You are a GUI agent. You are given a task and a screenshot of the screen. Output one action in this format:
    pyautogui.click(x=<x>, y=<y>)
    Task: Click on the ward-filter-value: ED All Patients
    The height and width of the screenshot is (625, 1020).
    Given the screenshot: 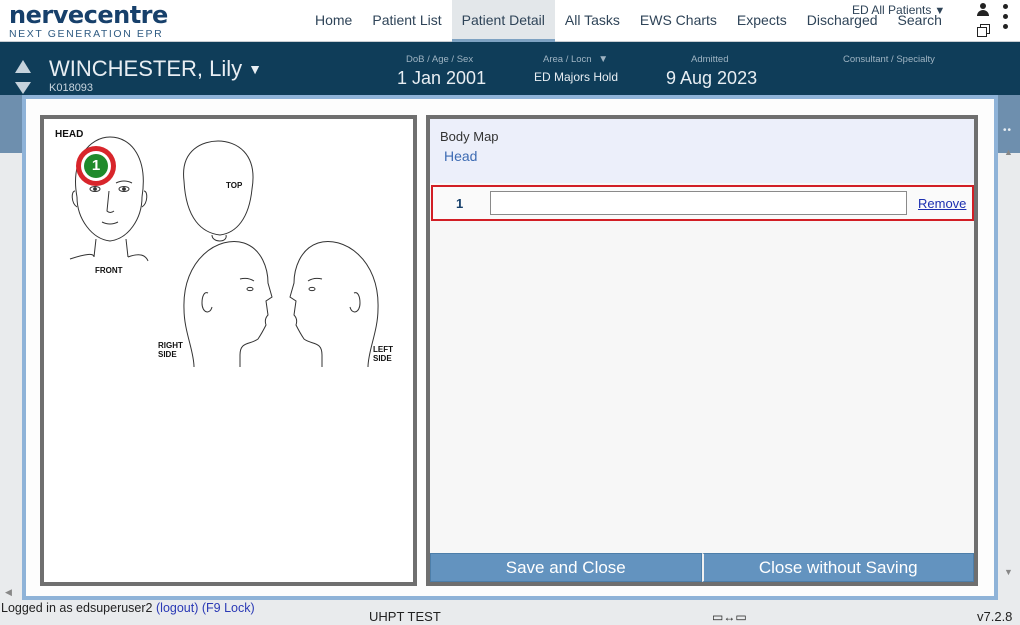 What is the action you would take?
    pyautogui.click(x=892, y=10)
    